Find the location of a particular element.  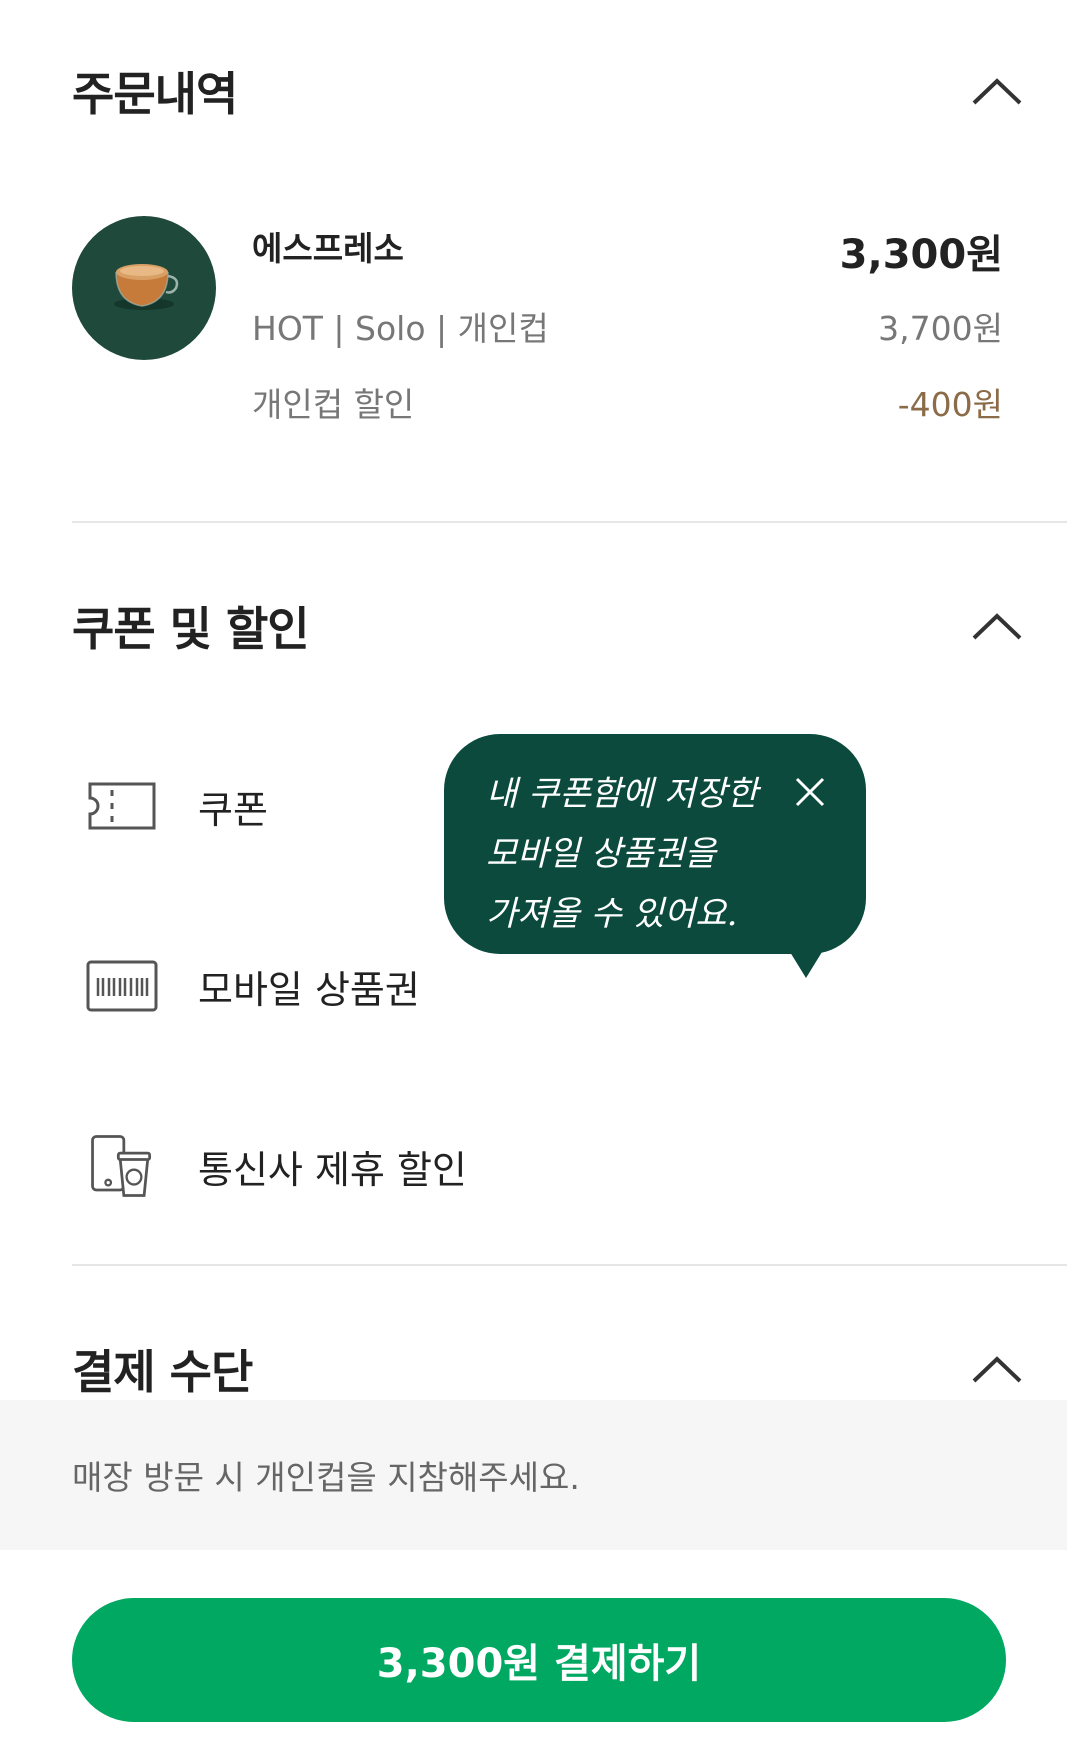

coupon-label: 쿠폰 is located at coordinates (233, 809).